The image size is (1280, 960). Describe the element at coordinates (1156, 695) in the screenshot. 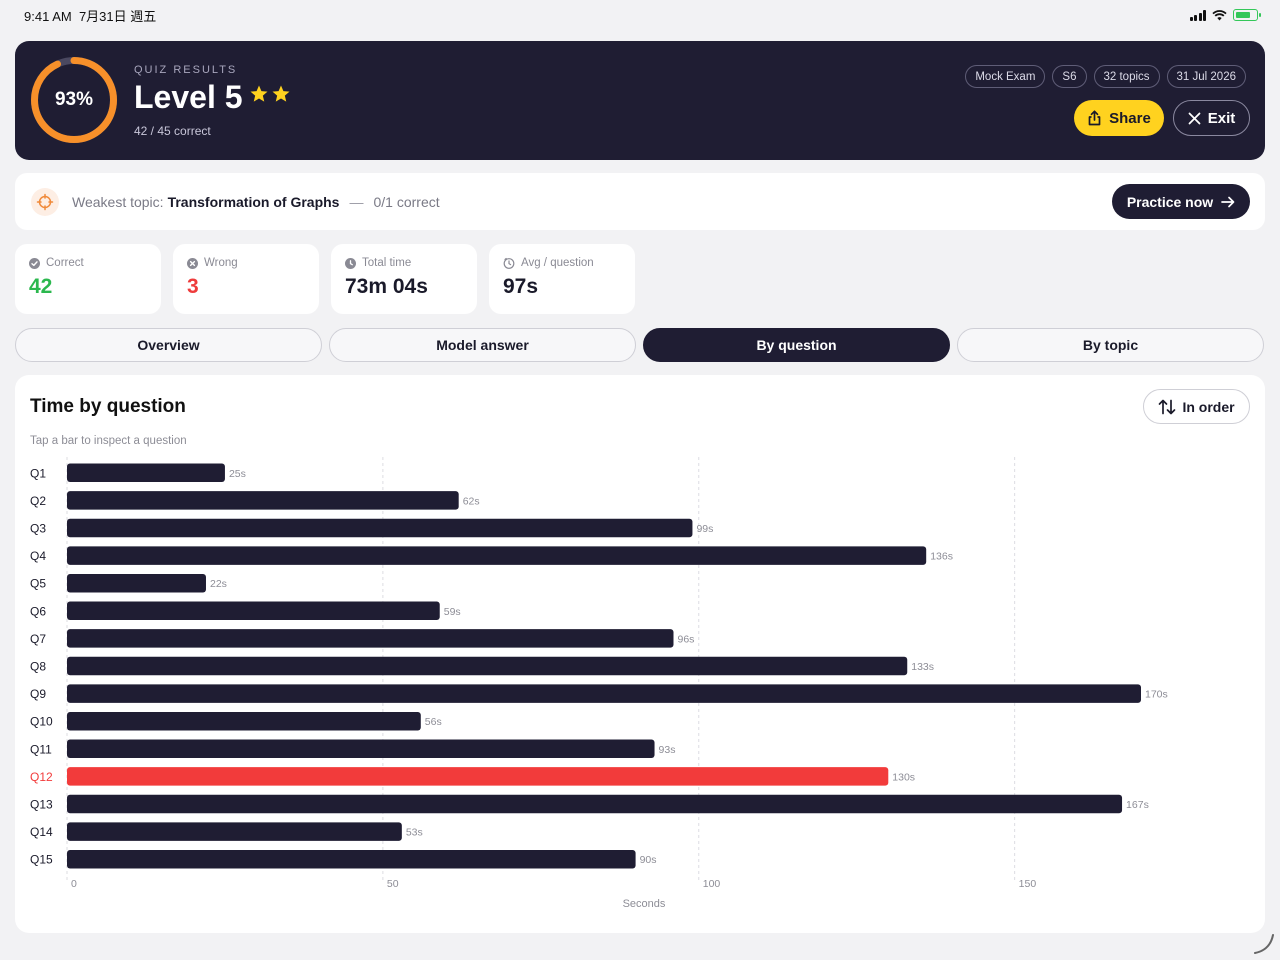

I see `bar-value-label: 170s` at that location.